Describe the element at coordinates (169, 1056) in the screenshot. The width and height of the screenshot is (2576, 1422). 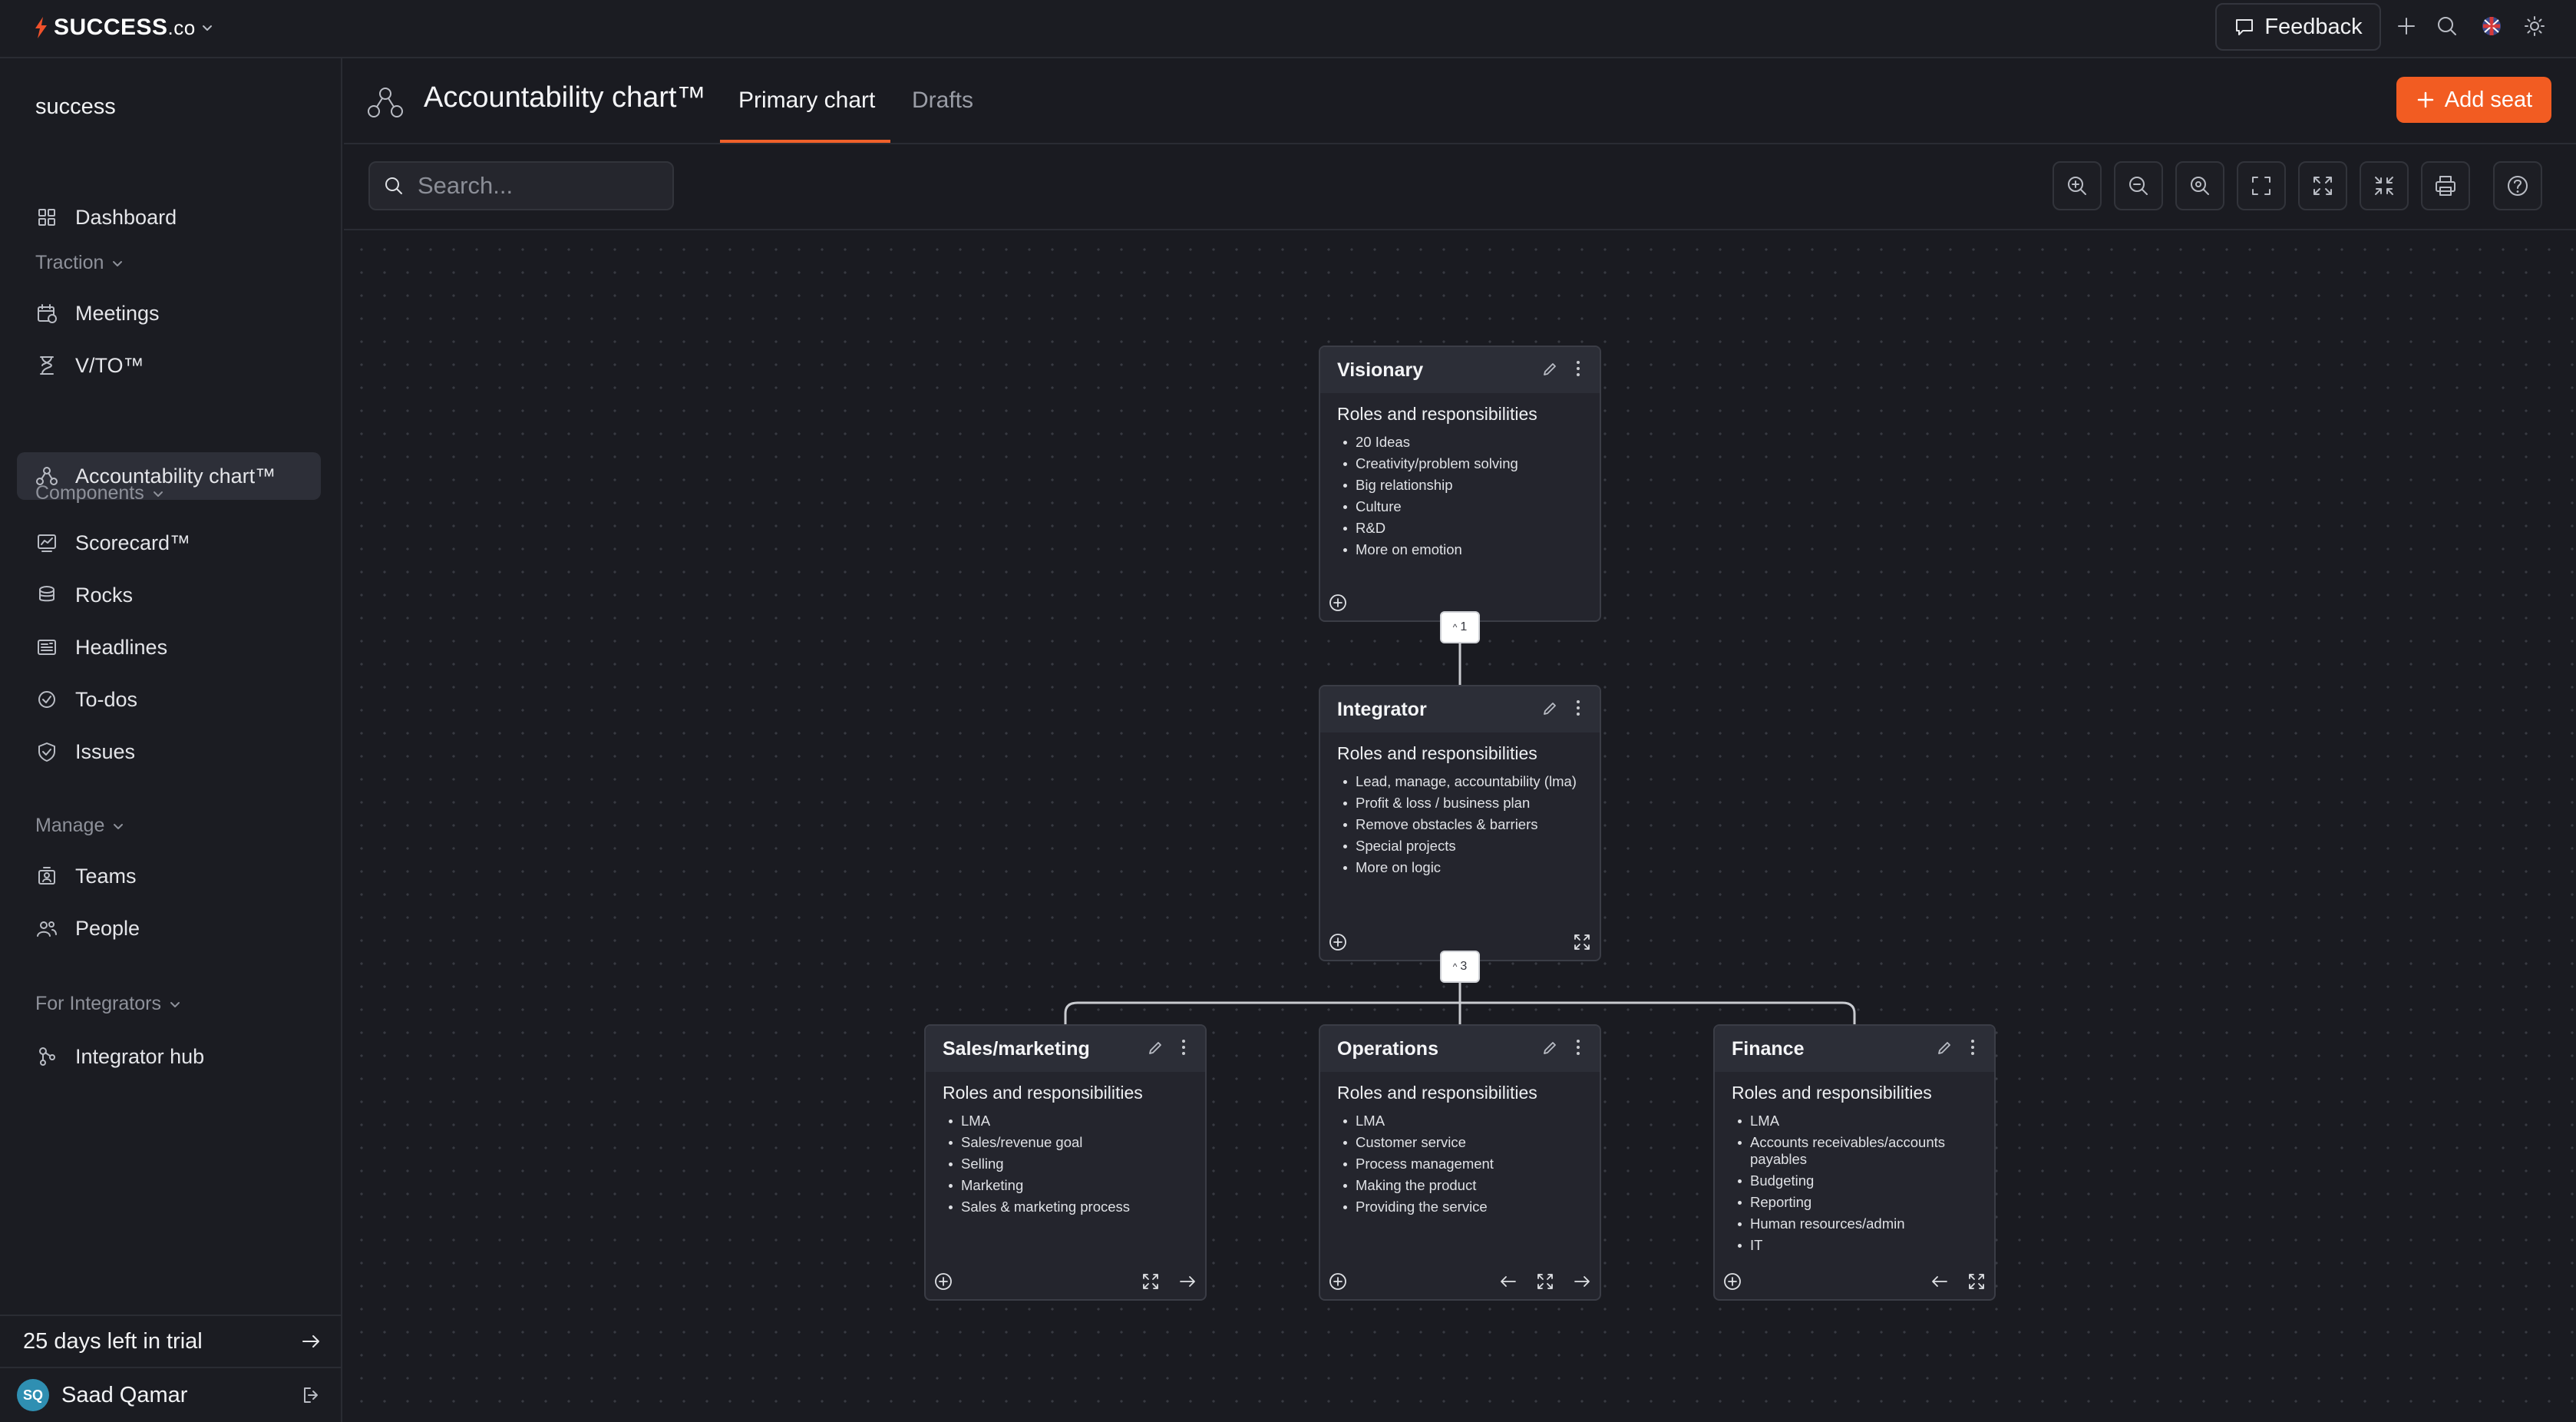
I see `sidebar-item-integrator-hub: Integrator hub` at that location.